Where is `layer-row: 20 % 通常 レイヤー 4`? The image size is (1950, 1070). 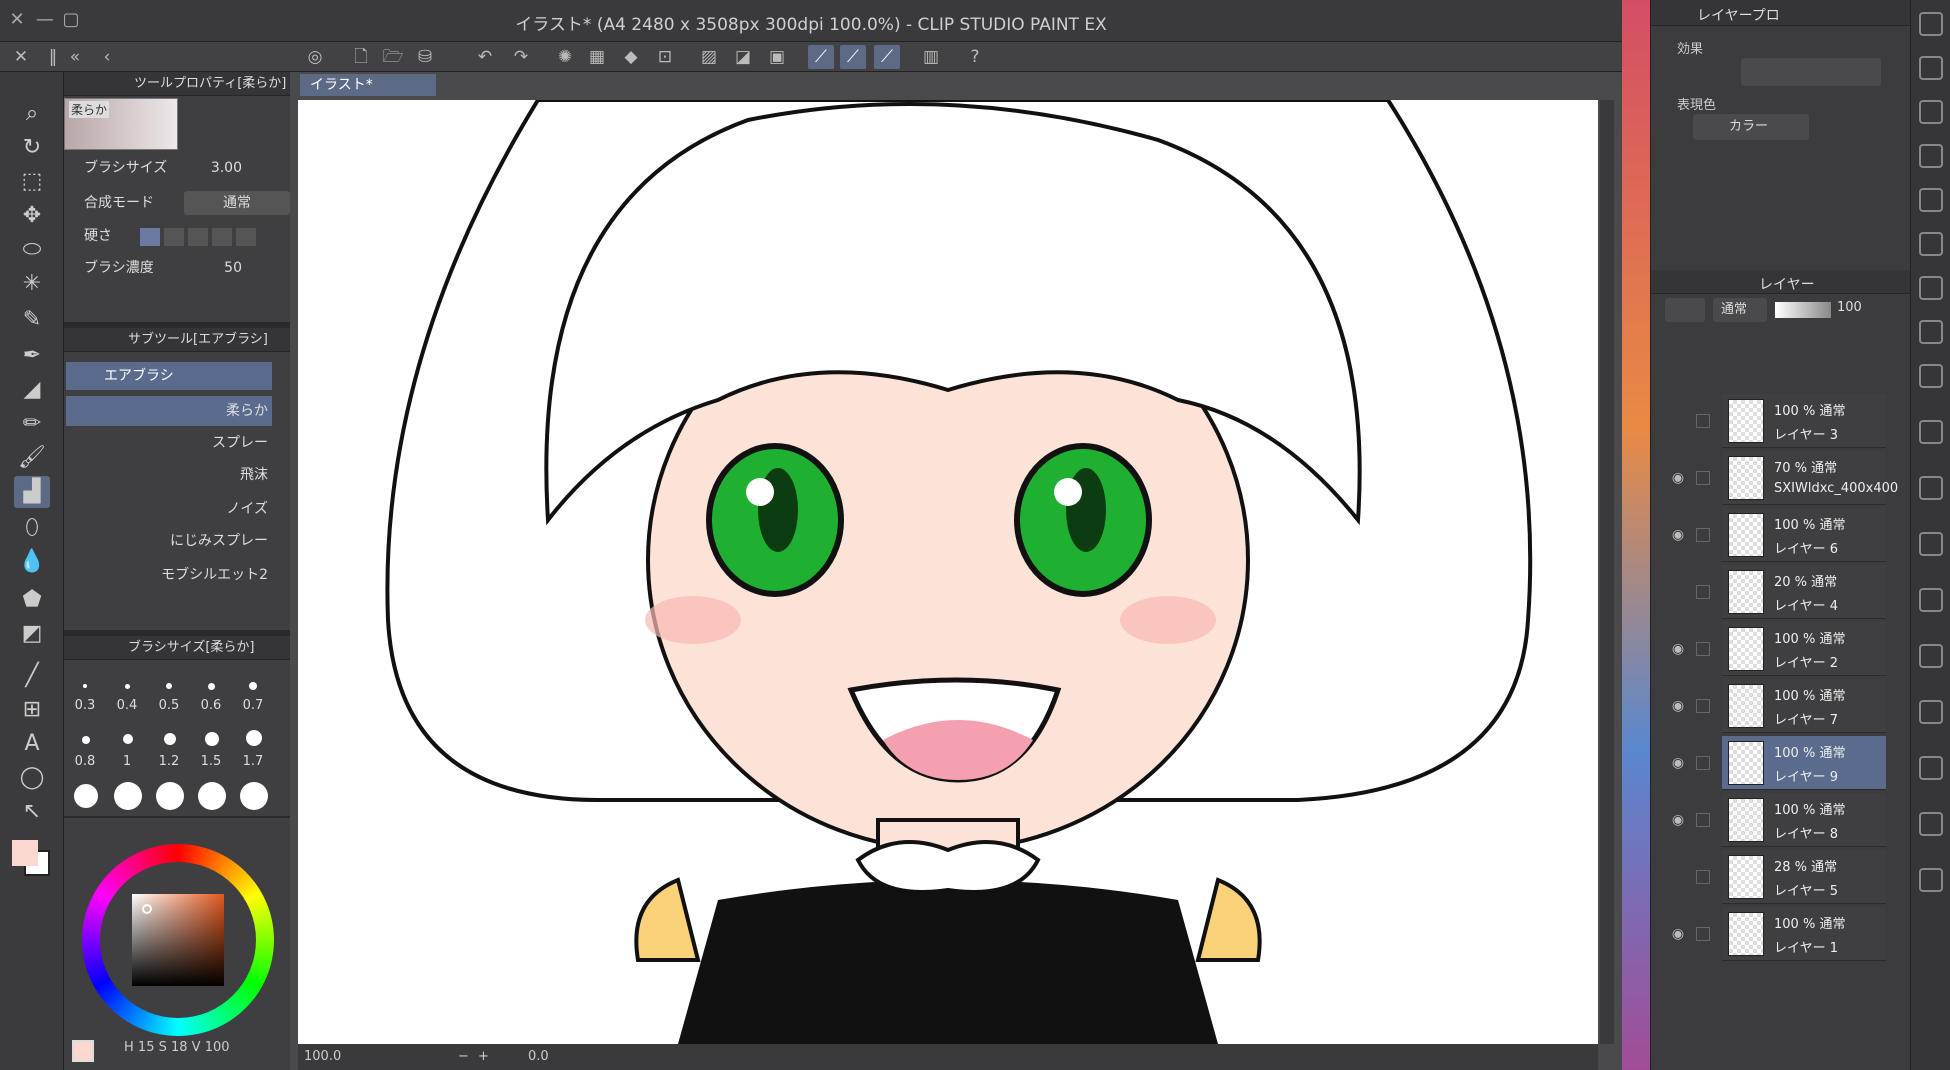 layer-row: 20 % 通常 レイヤー 4 is located at coordinates (1804, 592).